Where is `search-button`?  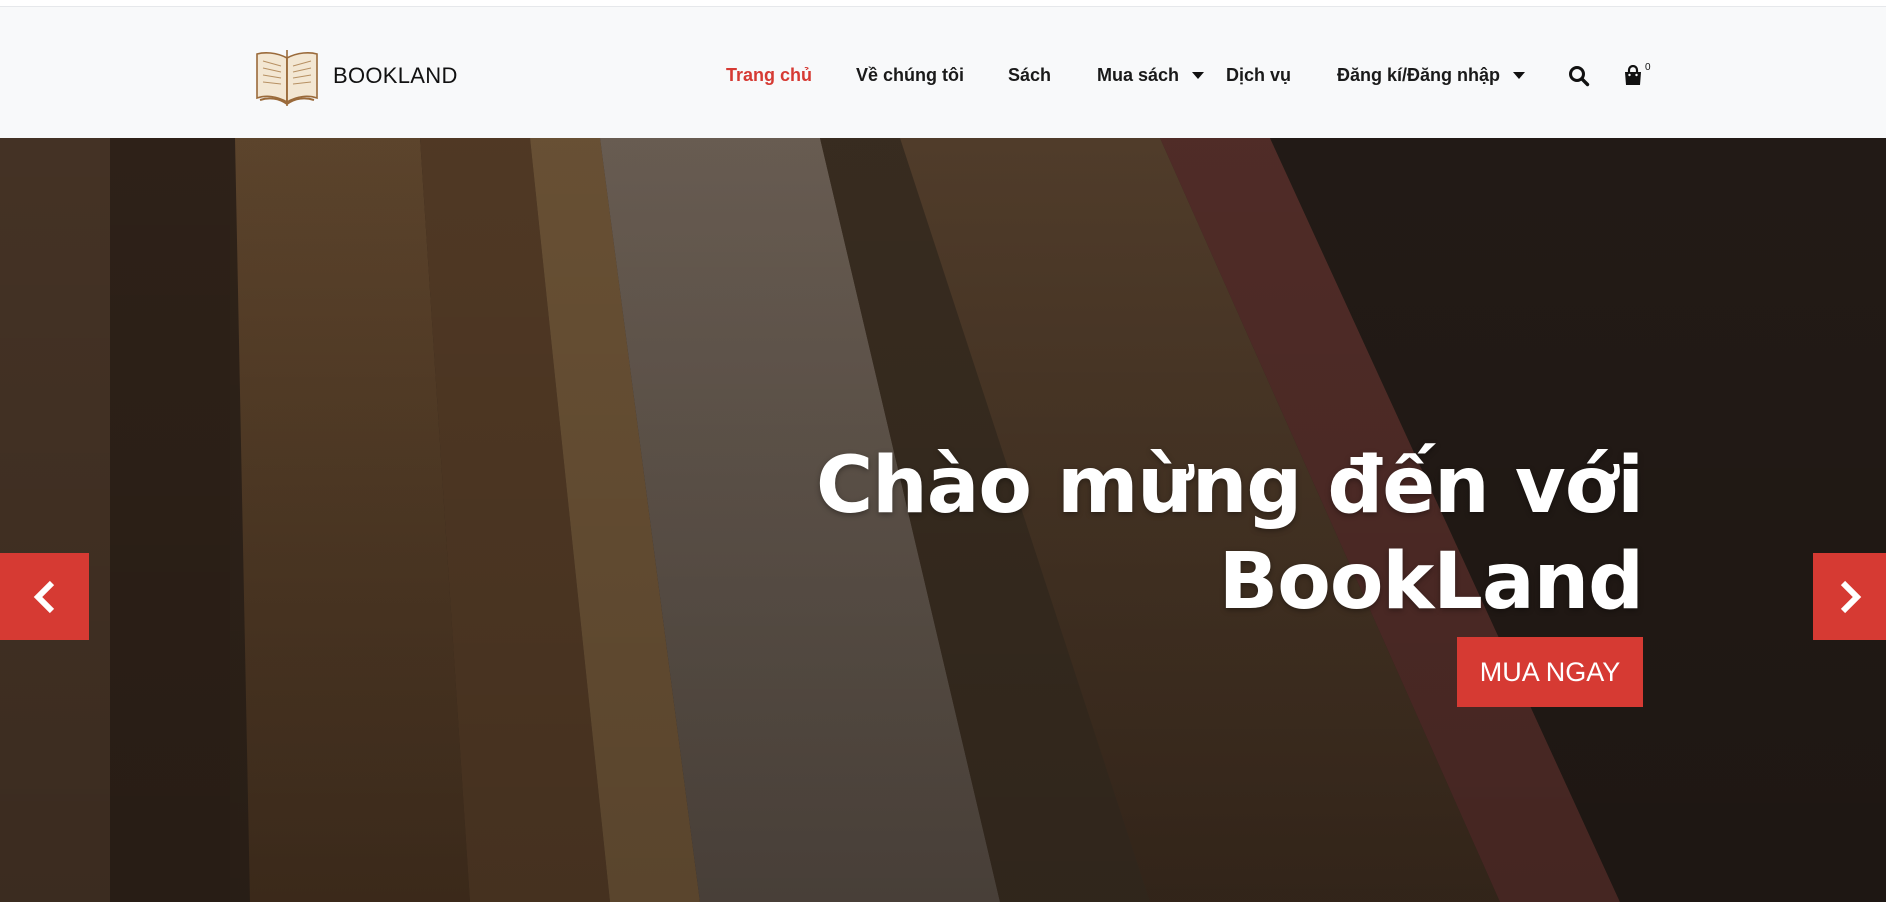
search-button is located at coordinates (1580, 77).